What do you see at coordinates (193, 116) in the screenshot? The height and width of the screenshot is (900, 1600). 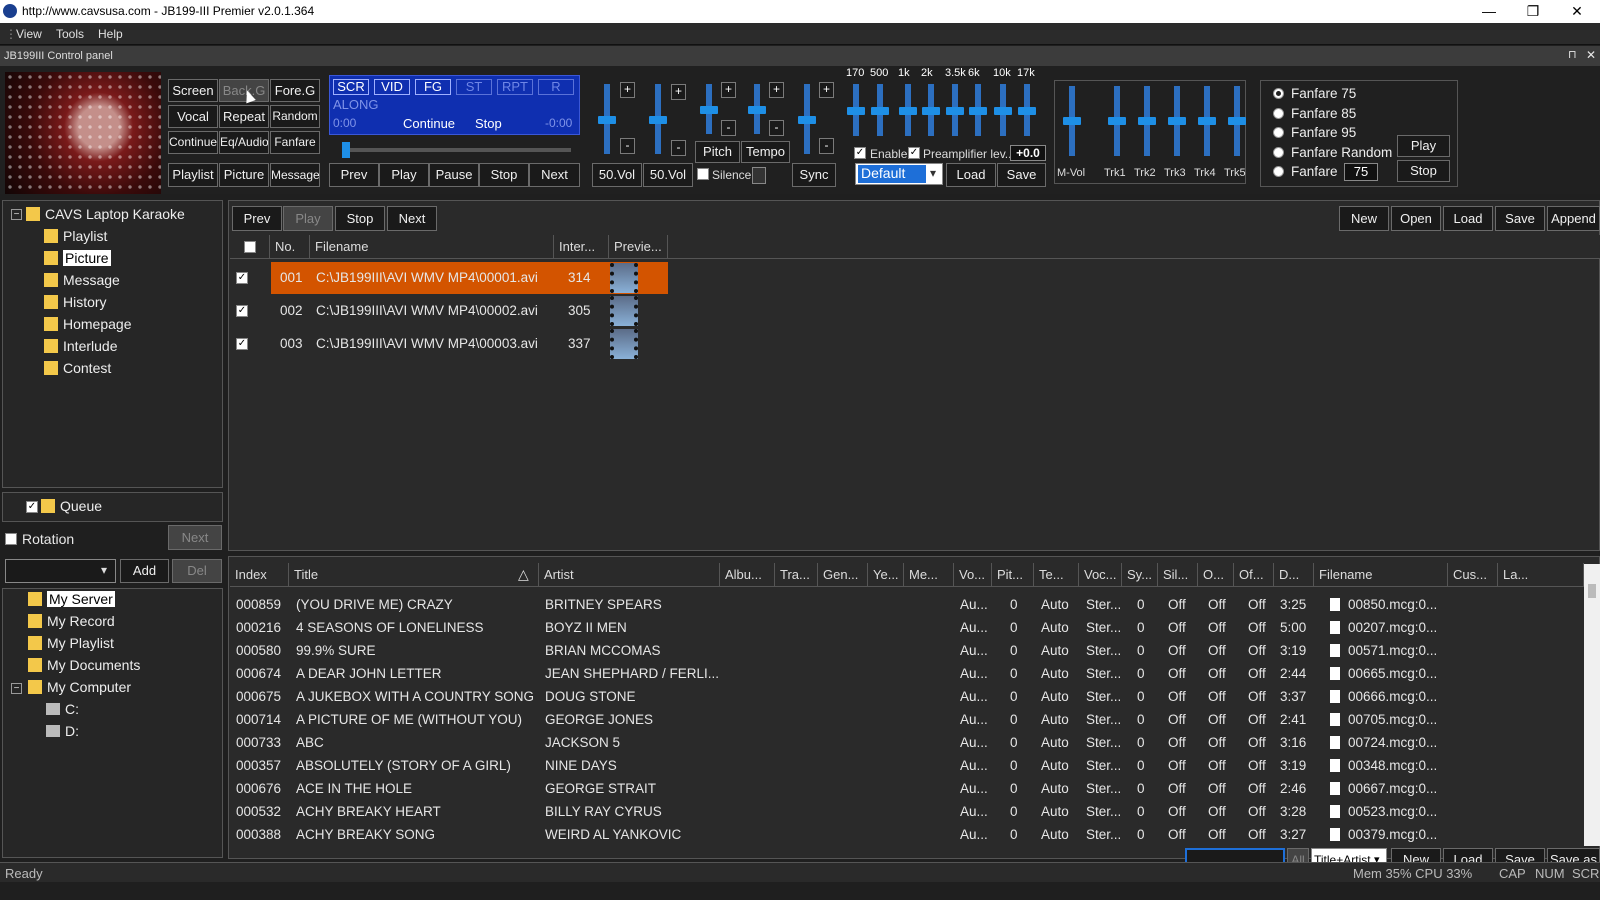 I see `vocal-button: Vocal` at bounding box center [193, 116].